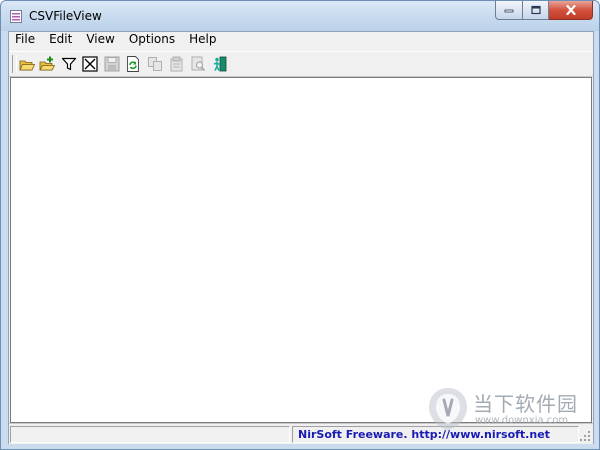 The image size is (600, 450). I want to click on watermark: 当下软件园 www.downxia.com, so click(507, 411).